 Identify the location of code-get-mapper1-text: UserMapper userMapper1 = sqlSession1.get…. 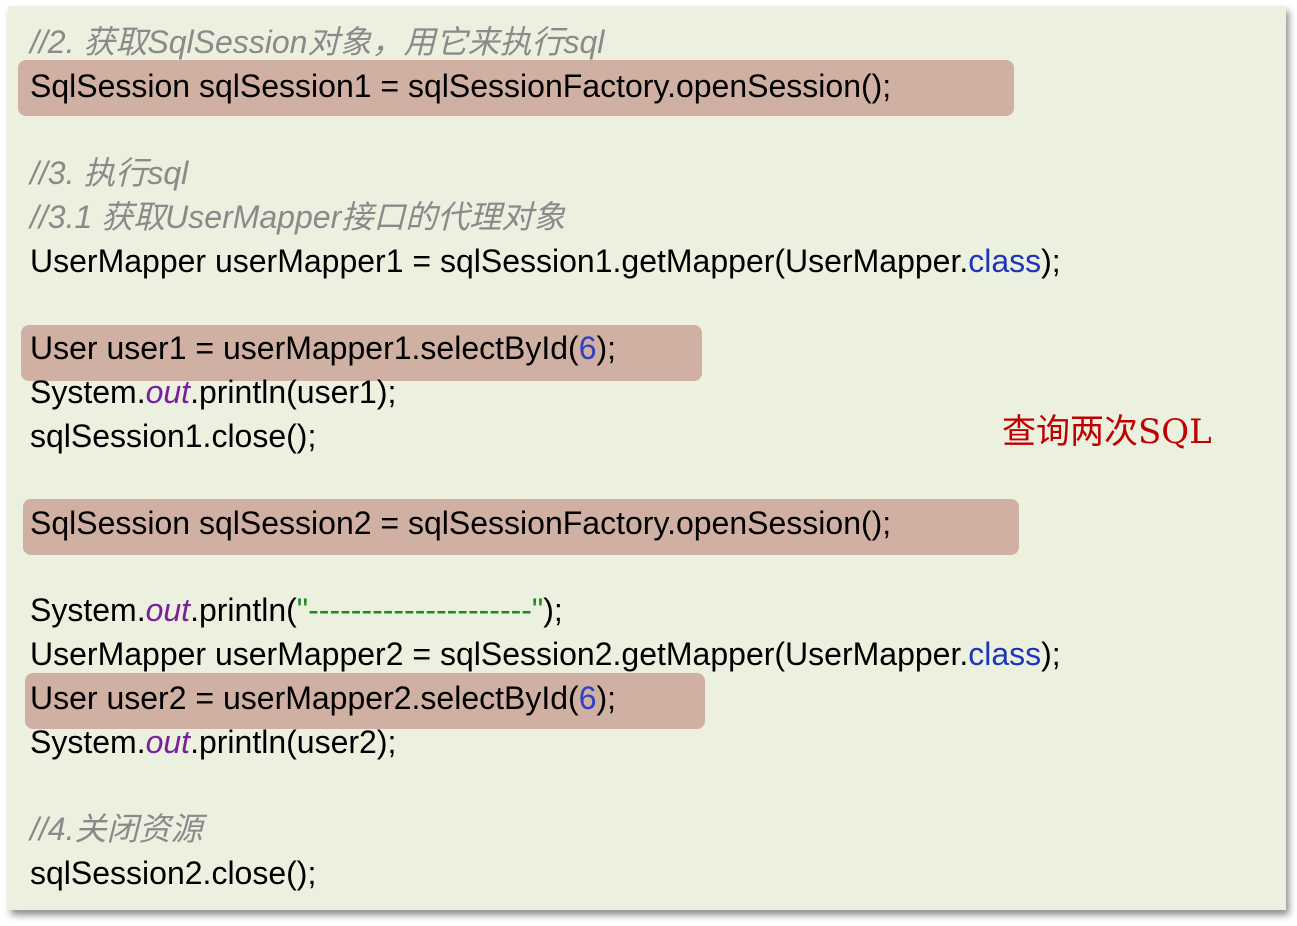
(499, 261).